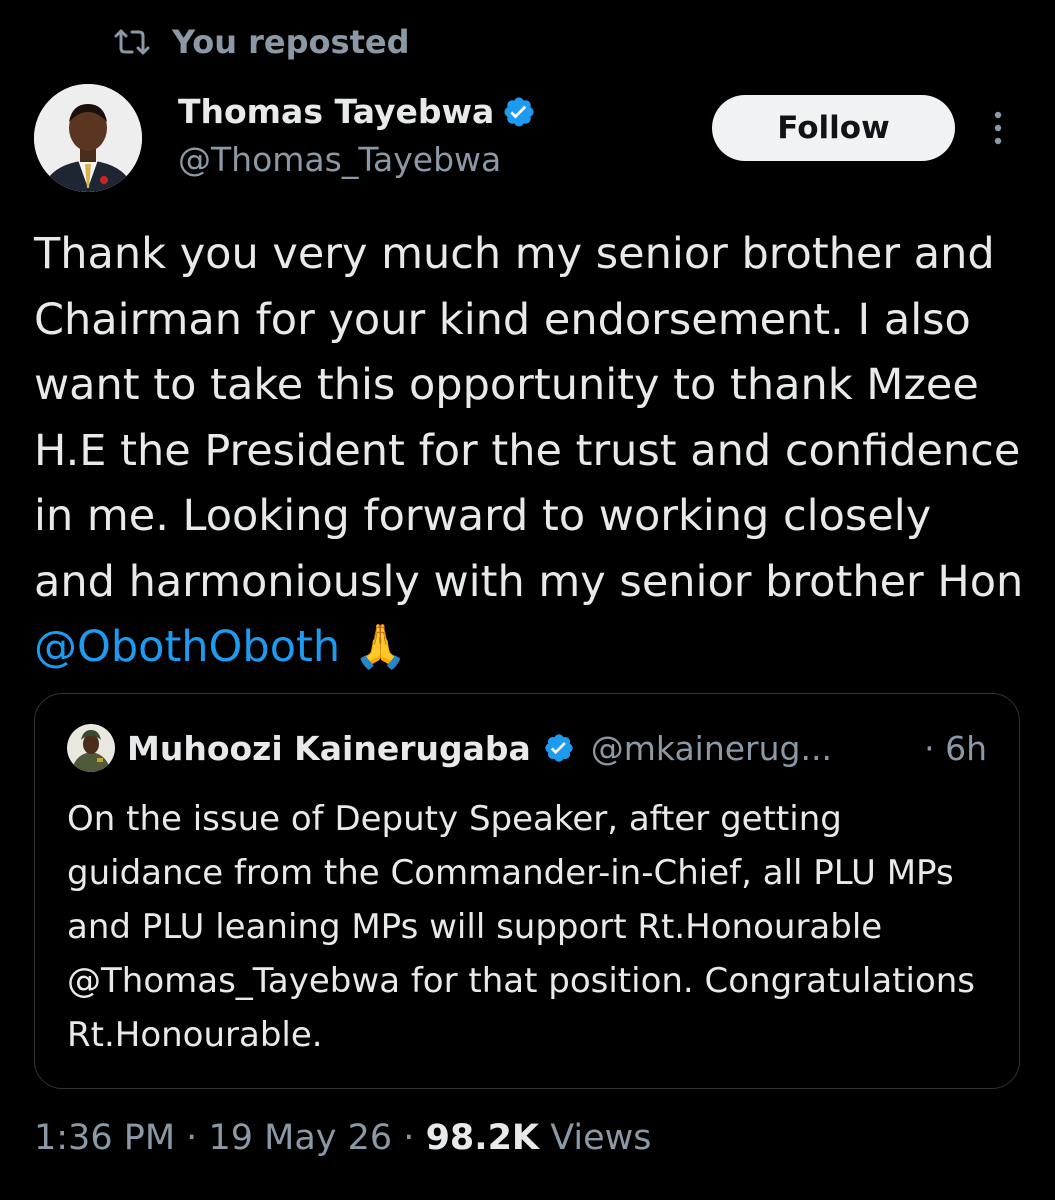 The image size is (1055, 1200). What do you see at coordinates (300, 1138) in the screenshot?
I see `tweet-date: 19 May 26` at bounding box center [300, 1138].